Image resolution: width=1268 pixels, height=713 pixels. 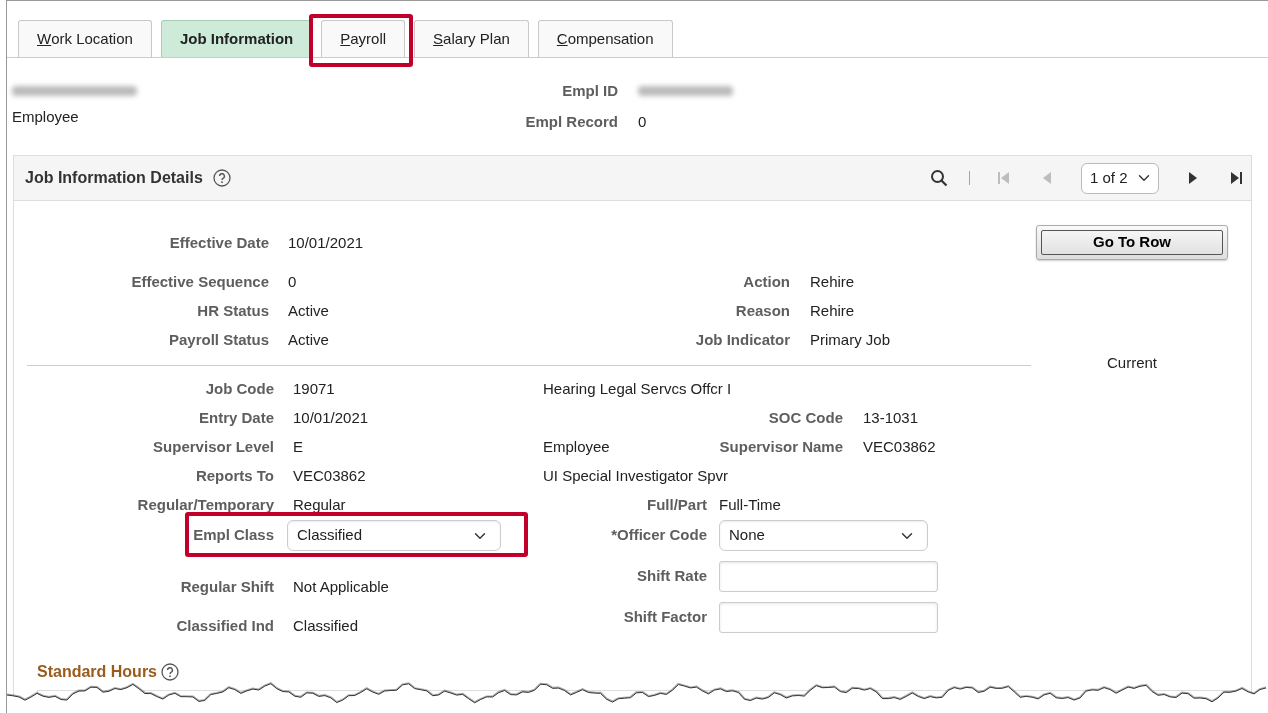 What do you see at coordinates (636, 476) in the screenshot?
I see `description-text: UI Special Investigator Spvr` at bounding box center [636, 476].